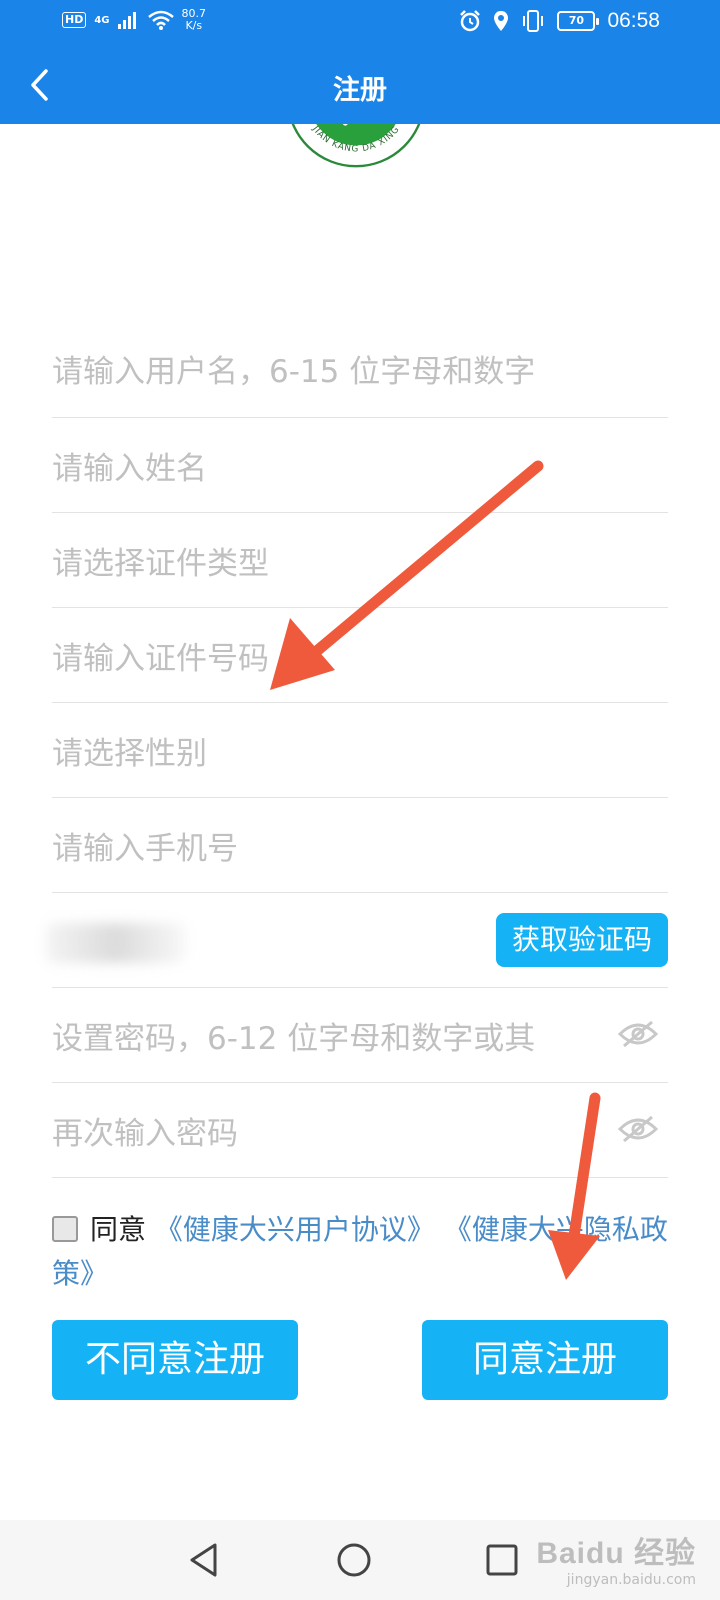  I want to click on phone-placeholder: 请输入手机号, so click(145, 848).